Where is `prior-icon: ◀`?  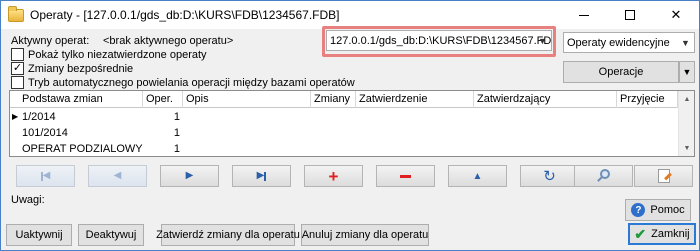
prior-icon: ◀ is located at coordinates (117, 175).